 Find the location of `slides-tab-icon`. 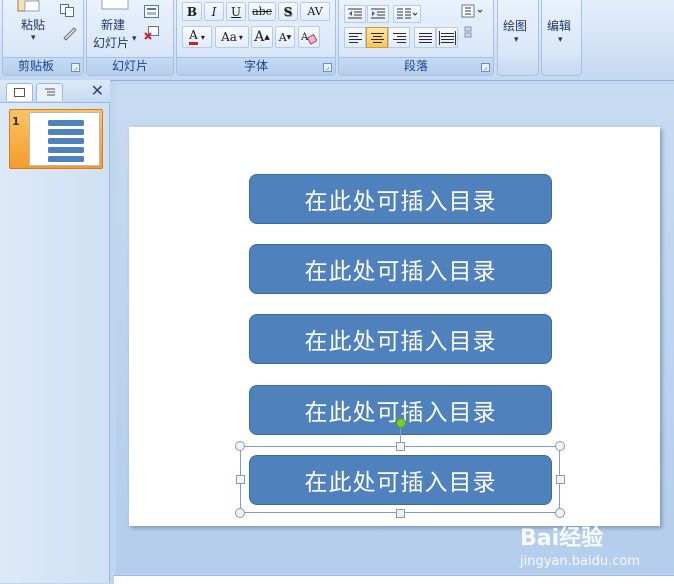

slides-tab-icon is located at coordinates (19, 92).